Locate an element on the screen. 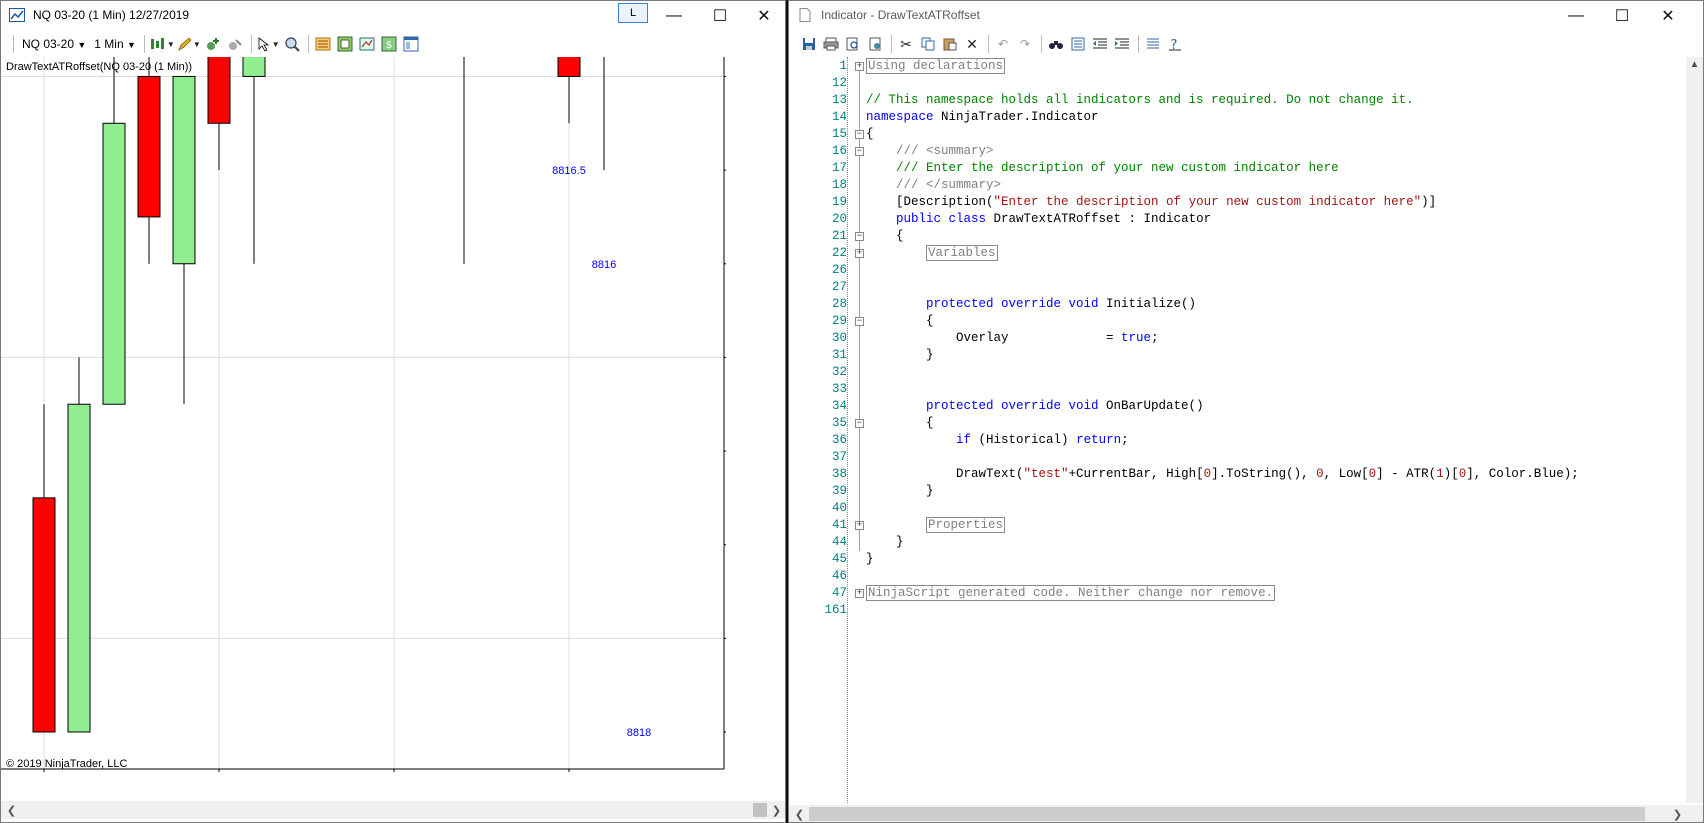  paste-button is located at coordinates (950, 44).